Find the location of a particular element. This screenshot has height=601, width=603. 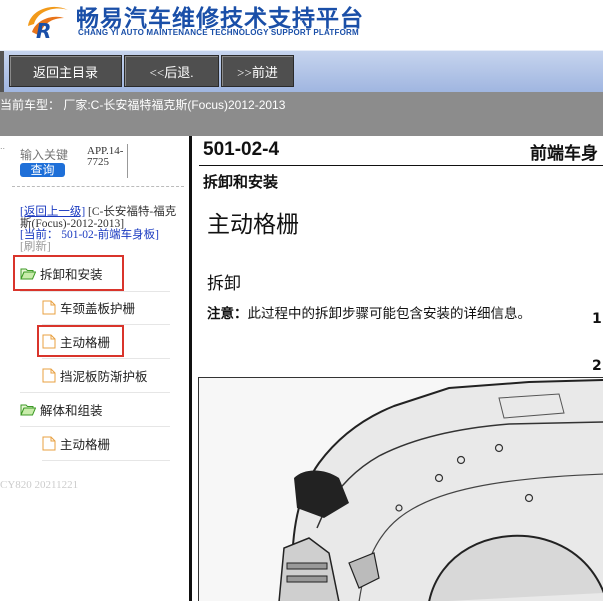

tree-file-splash-shield: 挡泥板防渐护板 is located at coordinates (95, 375).